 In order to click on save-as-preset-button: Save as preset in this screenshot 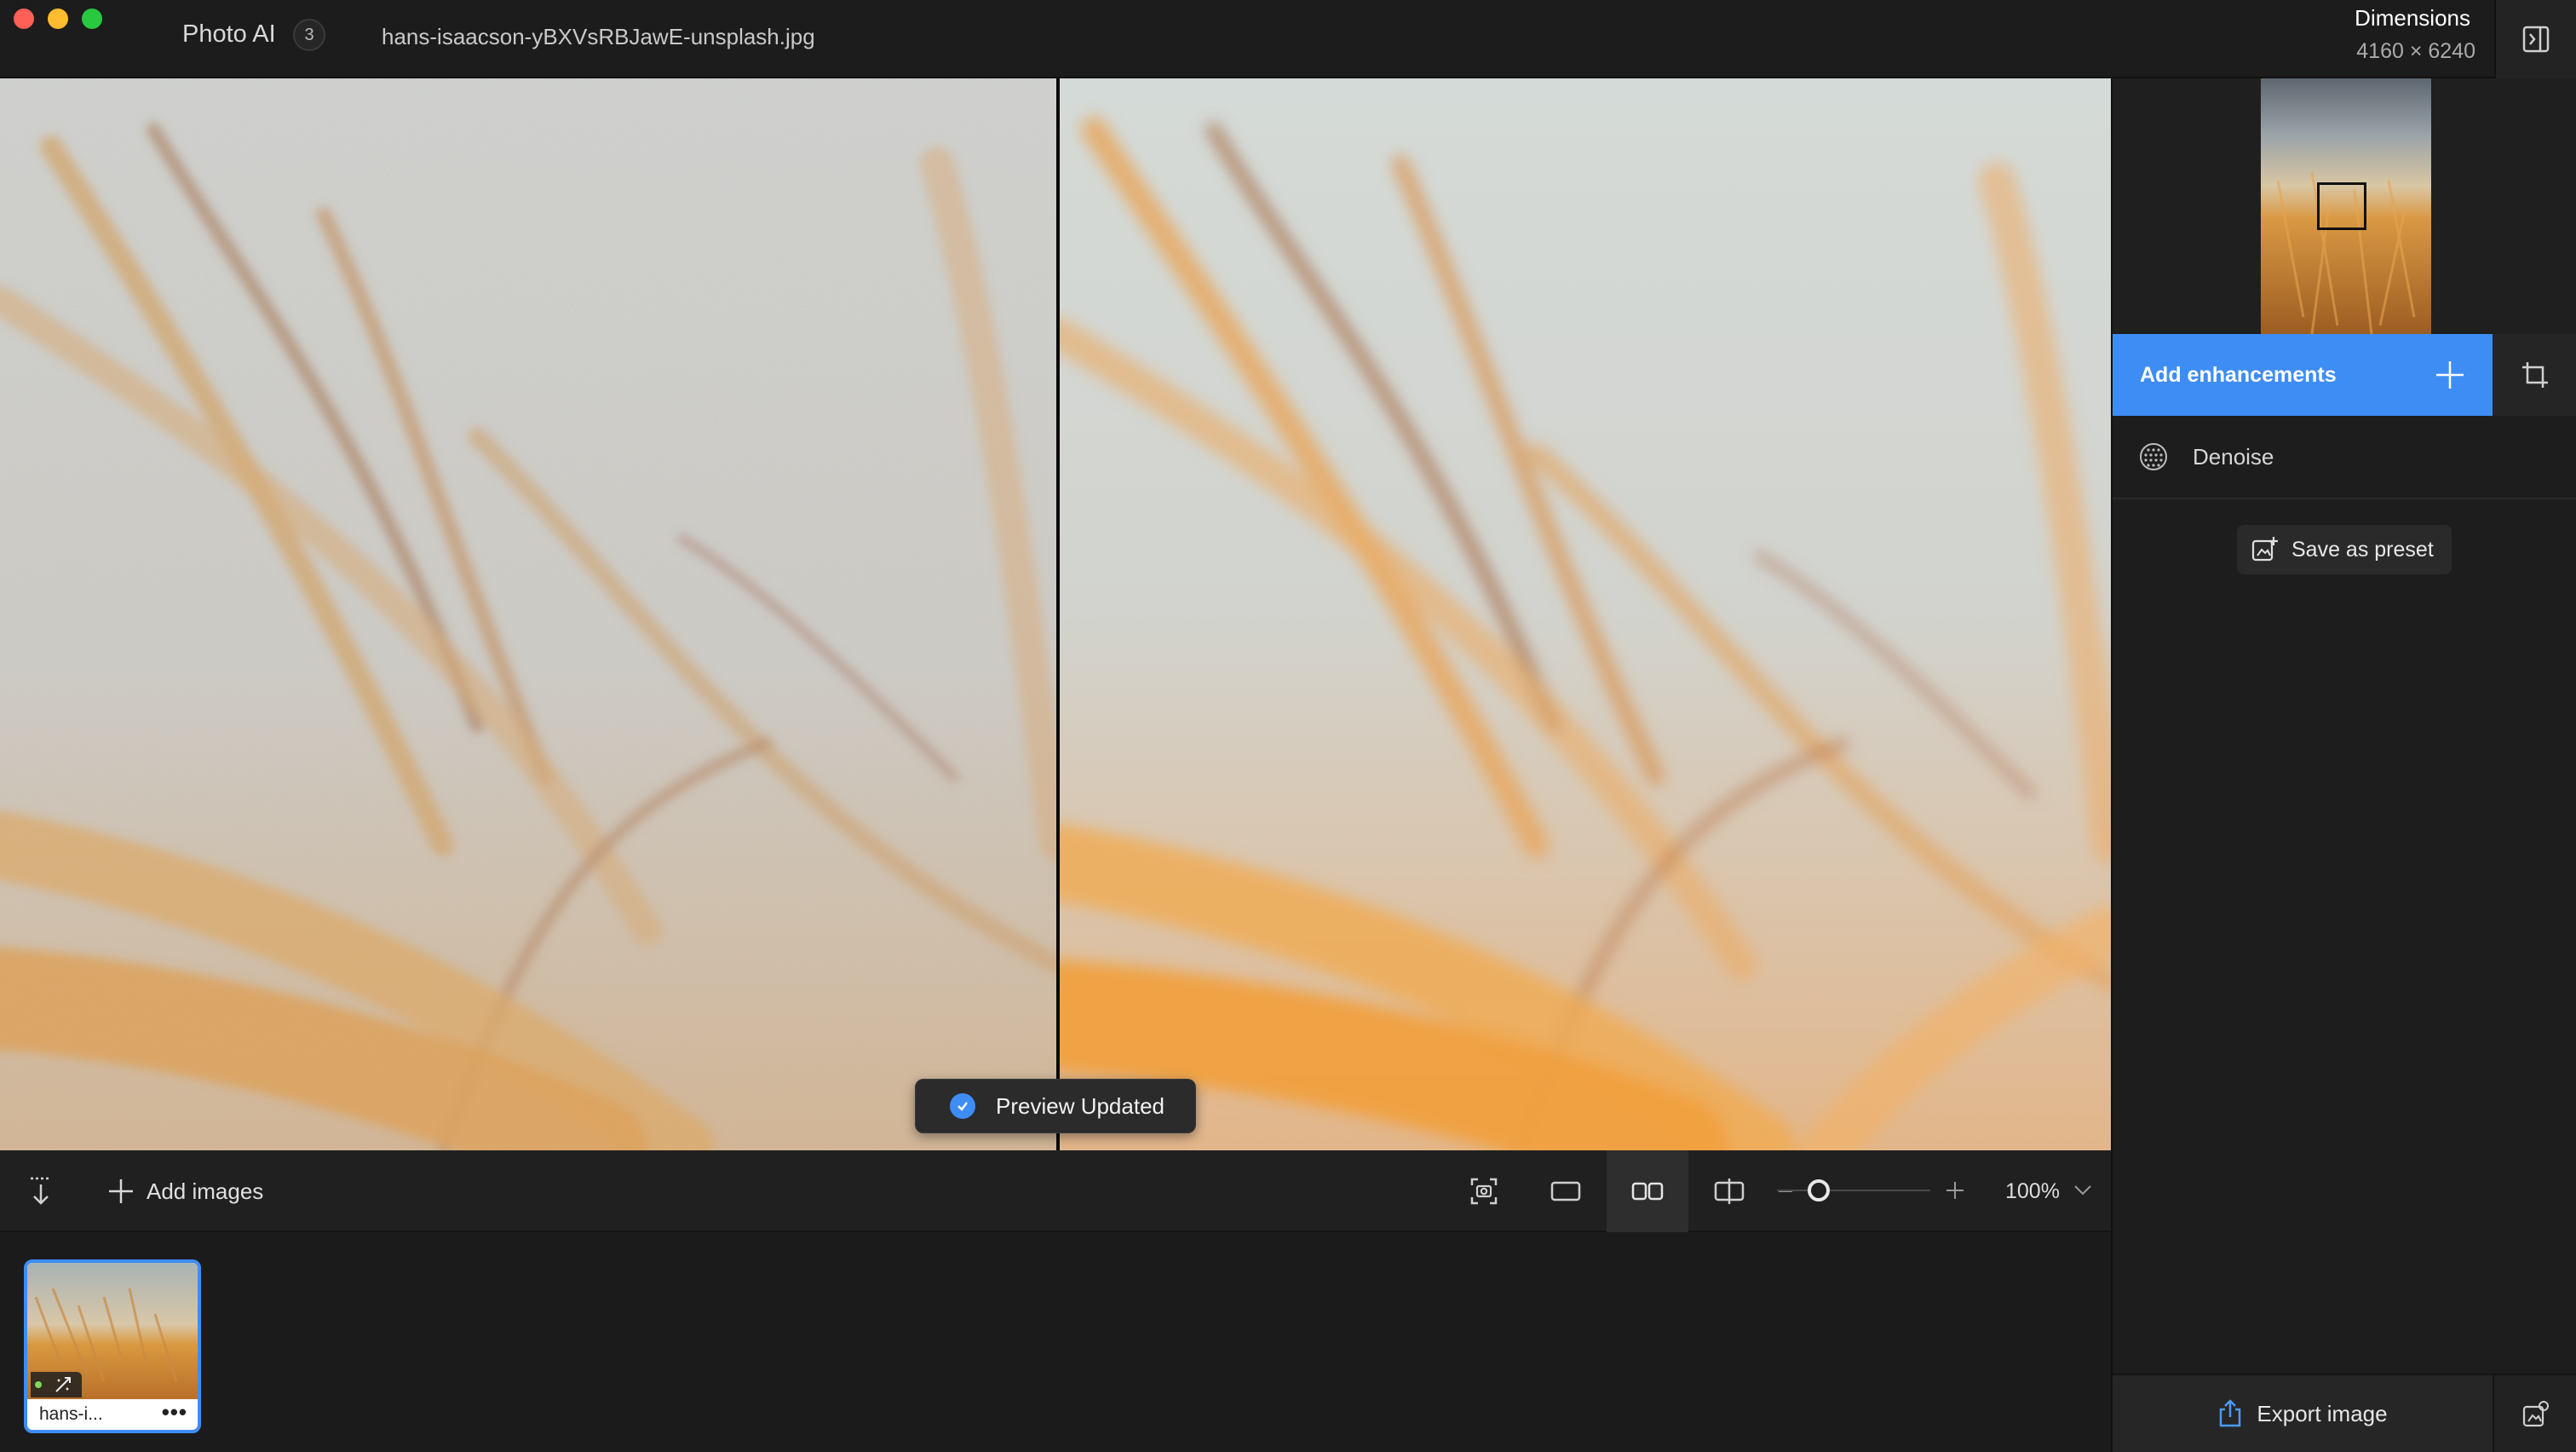, I will do `click(2345, 550)`.